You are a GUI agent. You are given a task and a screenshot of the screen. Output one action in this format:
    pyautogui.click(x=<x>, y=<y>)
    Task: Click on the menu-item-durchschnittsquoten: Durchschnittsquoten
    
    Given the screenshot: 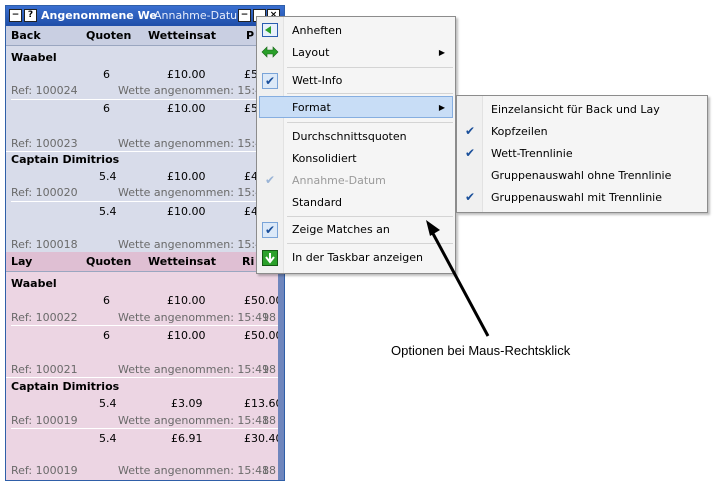 What is the action you would take?
    pyautogui.click(x=349, y=136)
    